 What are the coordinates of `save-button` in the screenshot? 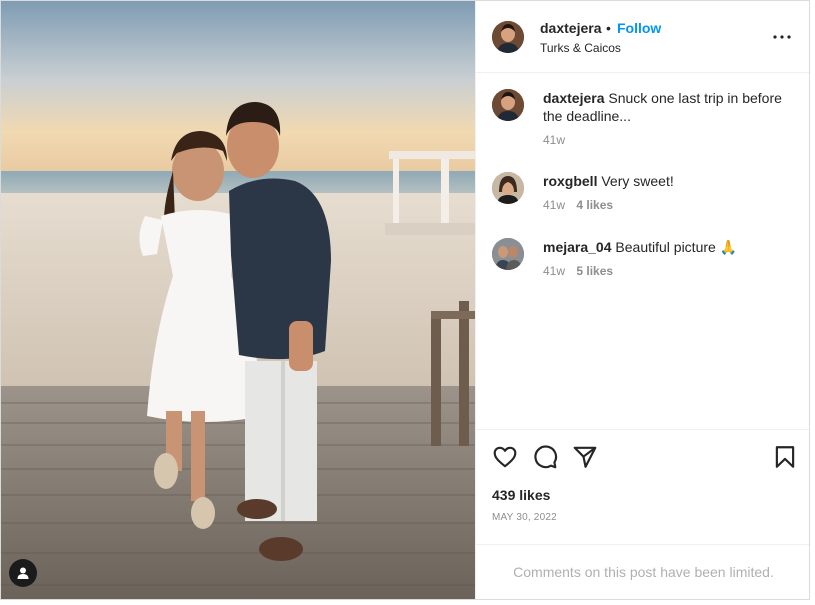 It's located at (785, 457).